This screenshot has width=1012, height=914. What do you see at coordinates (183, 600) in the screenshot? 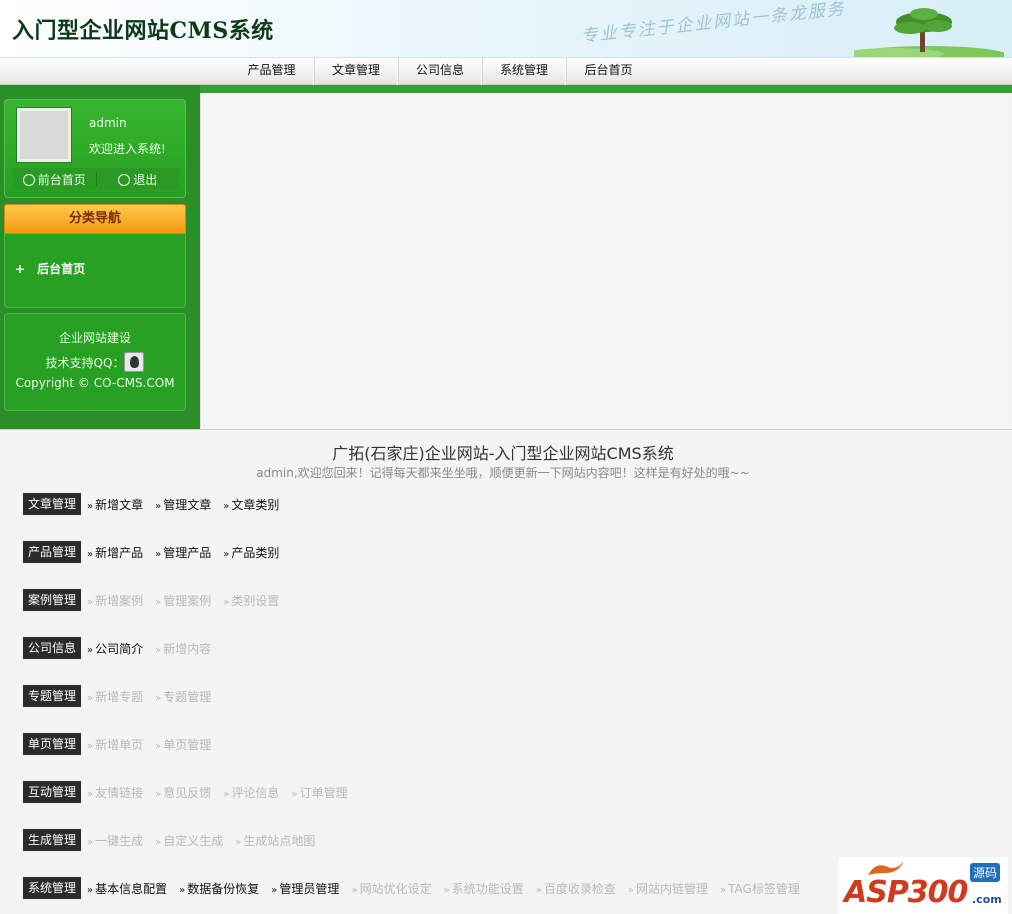
I see `row-link: » 管理案例` at bounding box center [183, 600].